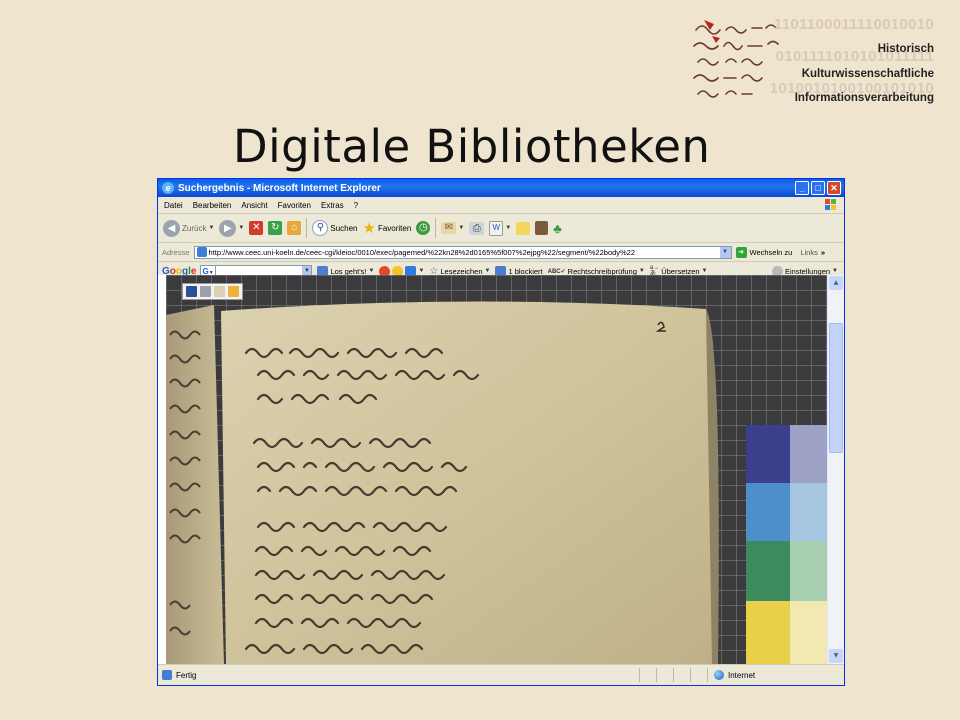 The width and height of the screenshot is (960, 720). Describe the element at coordinates (176, 252) in the screenshot. I see `address-label: Adresse` at that location.